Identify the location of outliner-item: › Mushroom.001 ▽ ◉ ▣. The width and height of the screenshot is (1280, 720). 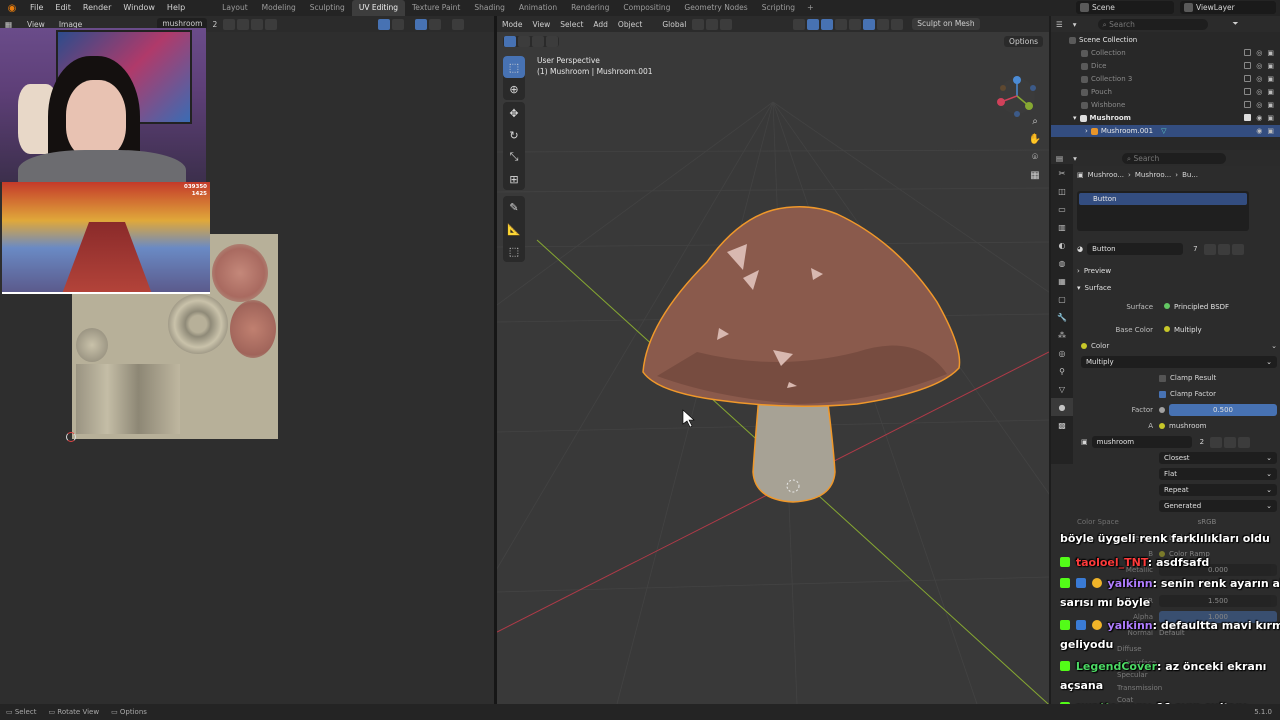
(1165, 131).